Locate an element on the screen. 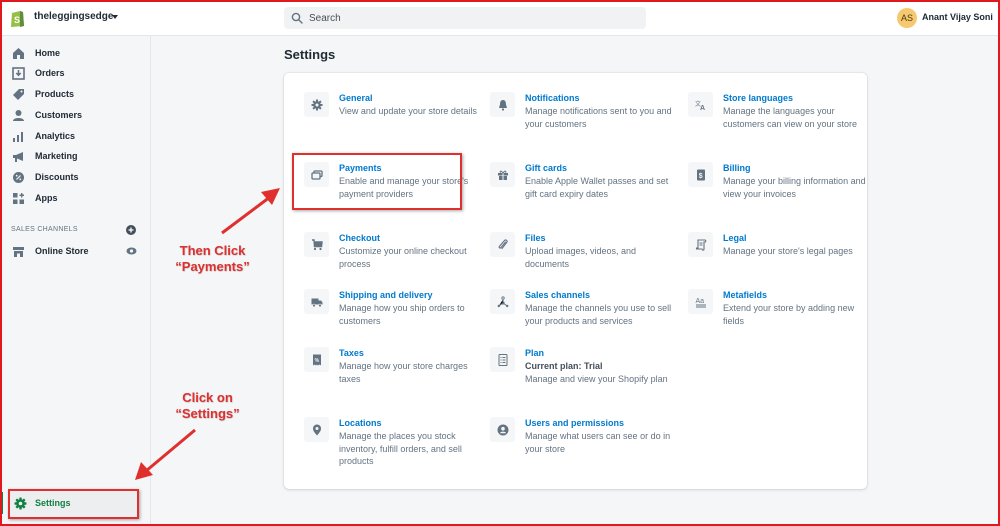  sidebar-item-label: Marketing is located at coordinates (56, 156).